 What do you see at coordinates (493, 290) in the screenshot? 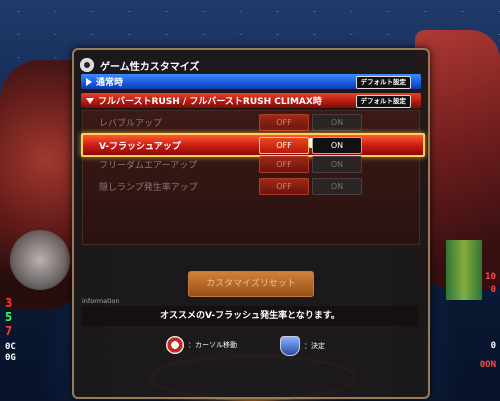
I see `right-counter-2: 0` at bounding box center [493, 290].